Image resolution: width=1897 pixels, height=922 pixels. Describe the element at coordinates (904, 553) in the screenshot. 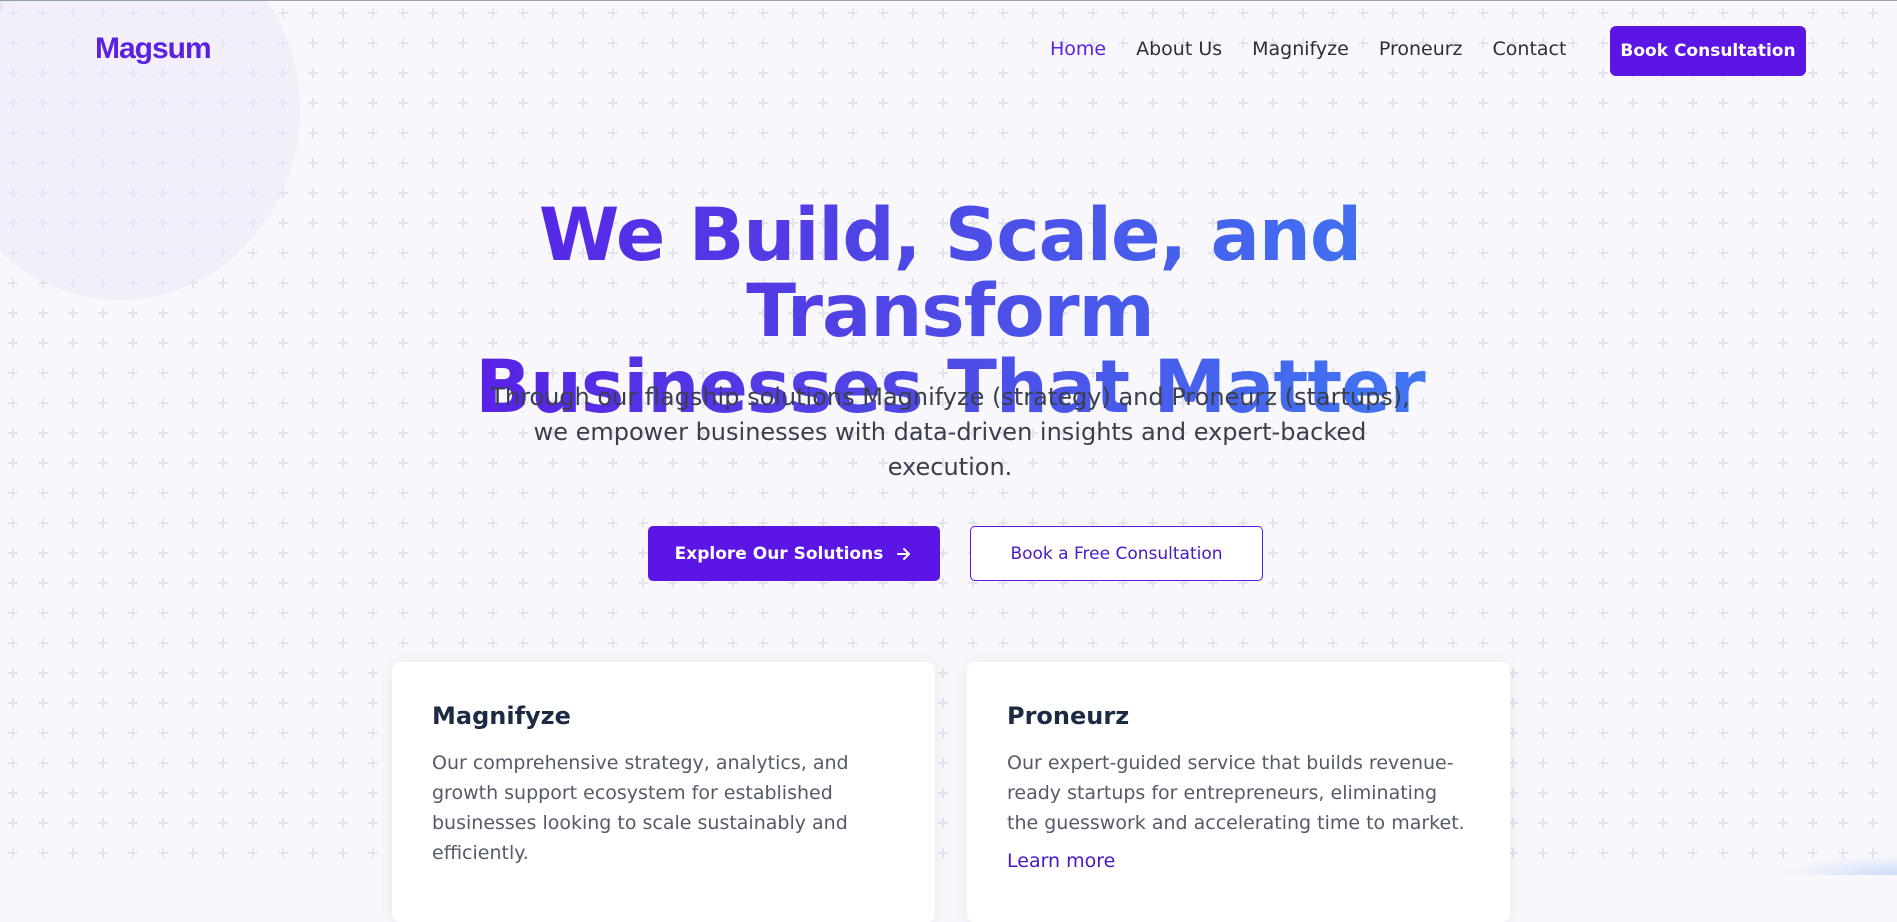

I see `arrow-right-icon` at that location.